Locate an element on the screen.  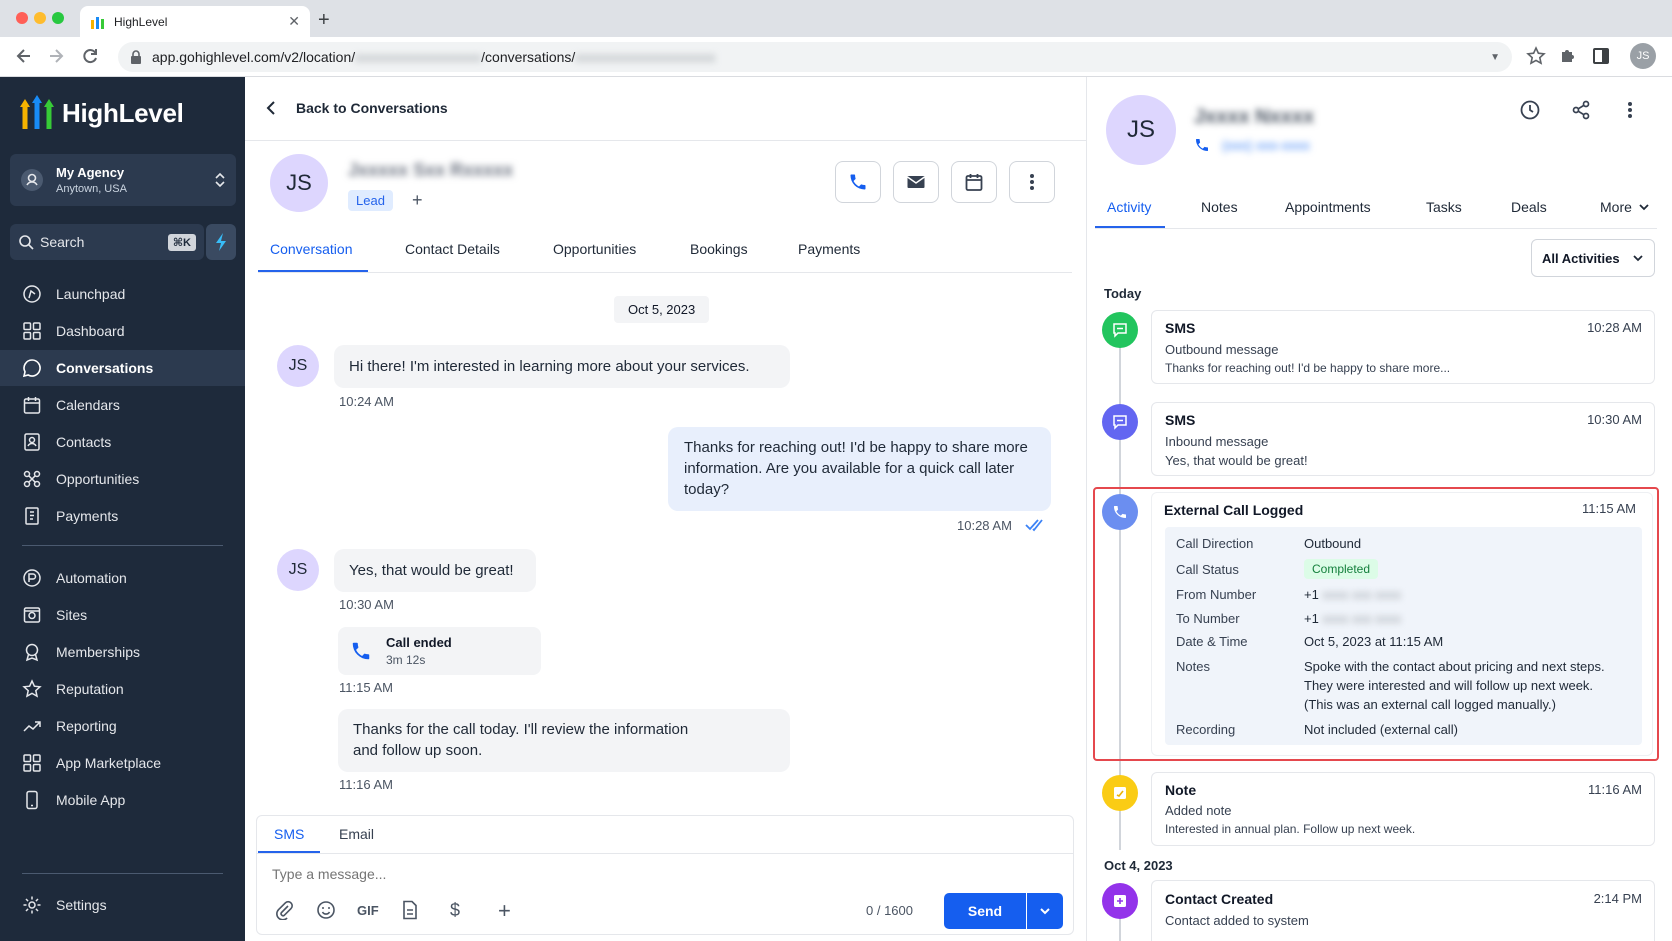
close-tab-icon: ✕ is located at coordinates (294, 21).